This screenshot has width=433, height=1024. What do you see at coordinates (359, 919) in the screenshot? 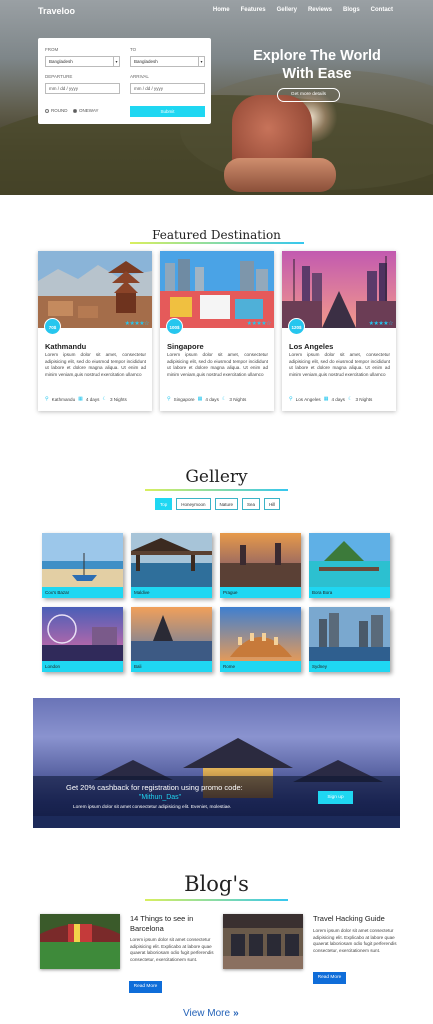
I see `blog-post-title: Travel Hacking Guide` at bounding box center [359, 919].